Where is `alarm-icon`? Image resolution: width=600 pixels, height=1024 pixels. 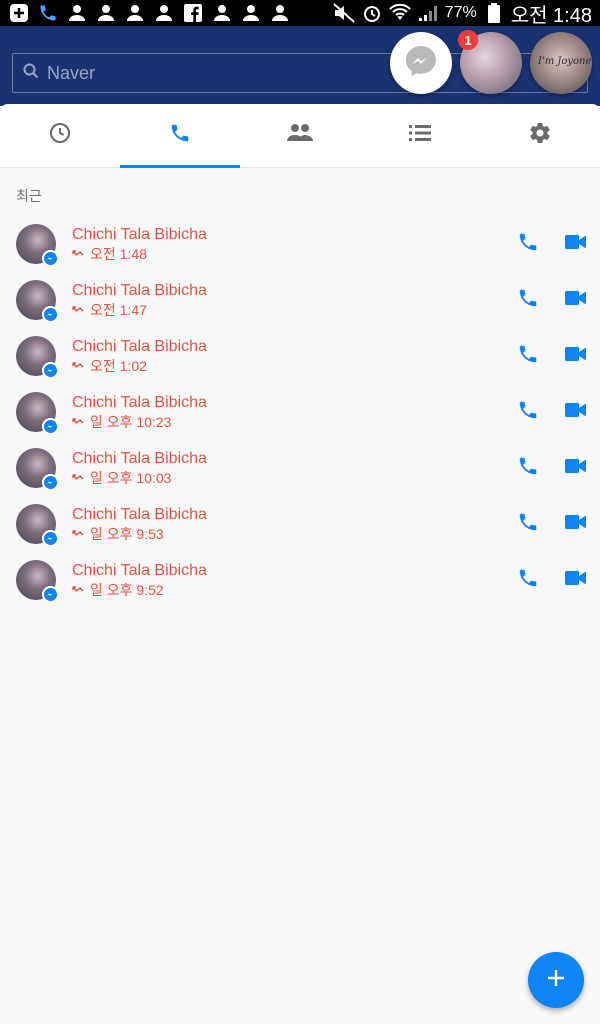
alarm-icon is located at coordinates (372, 13).